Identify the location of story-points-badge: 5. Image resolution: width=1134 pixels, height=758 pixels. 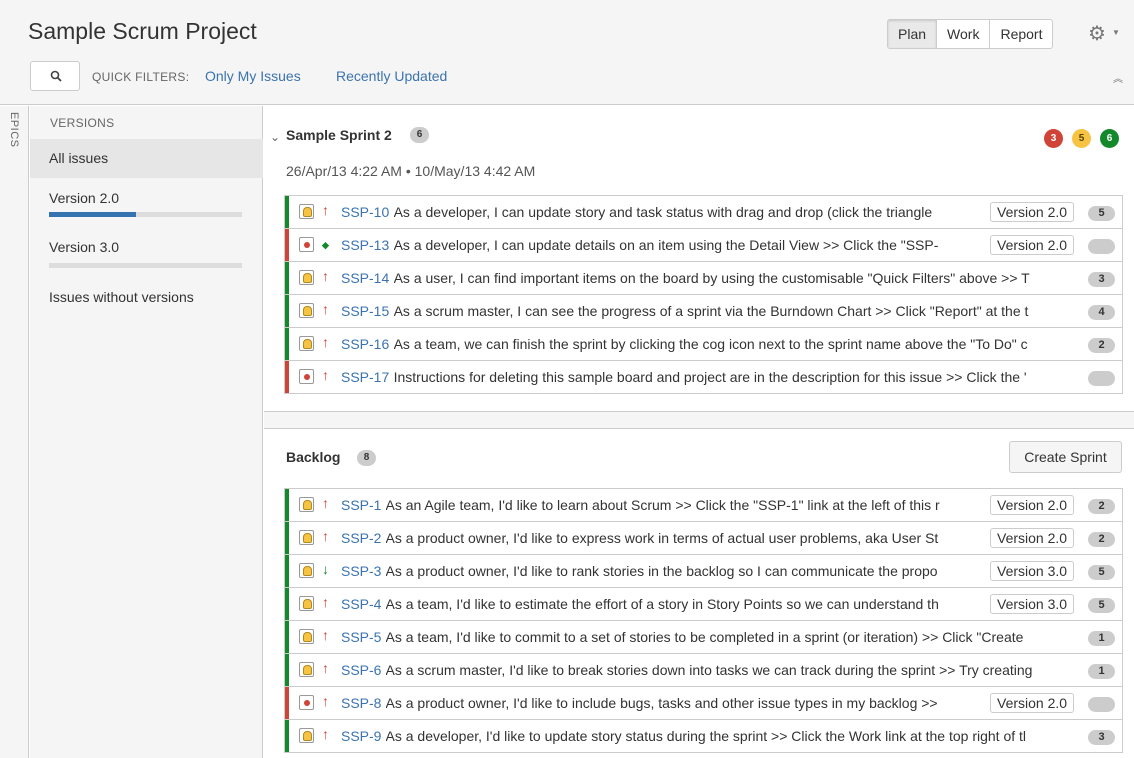
(1101, 213).